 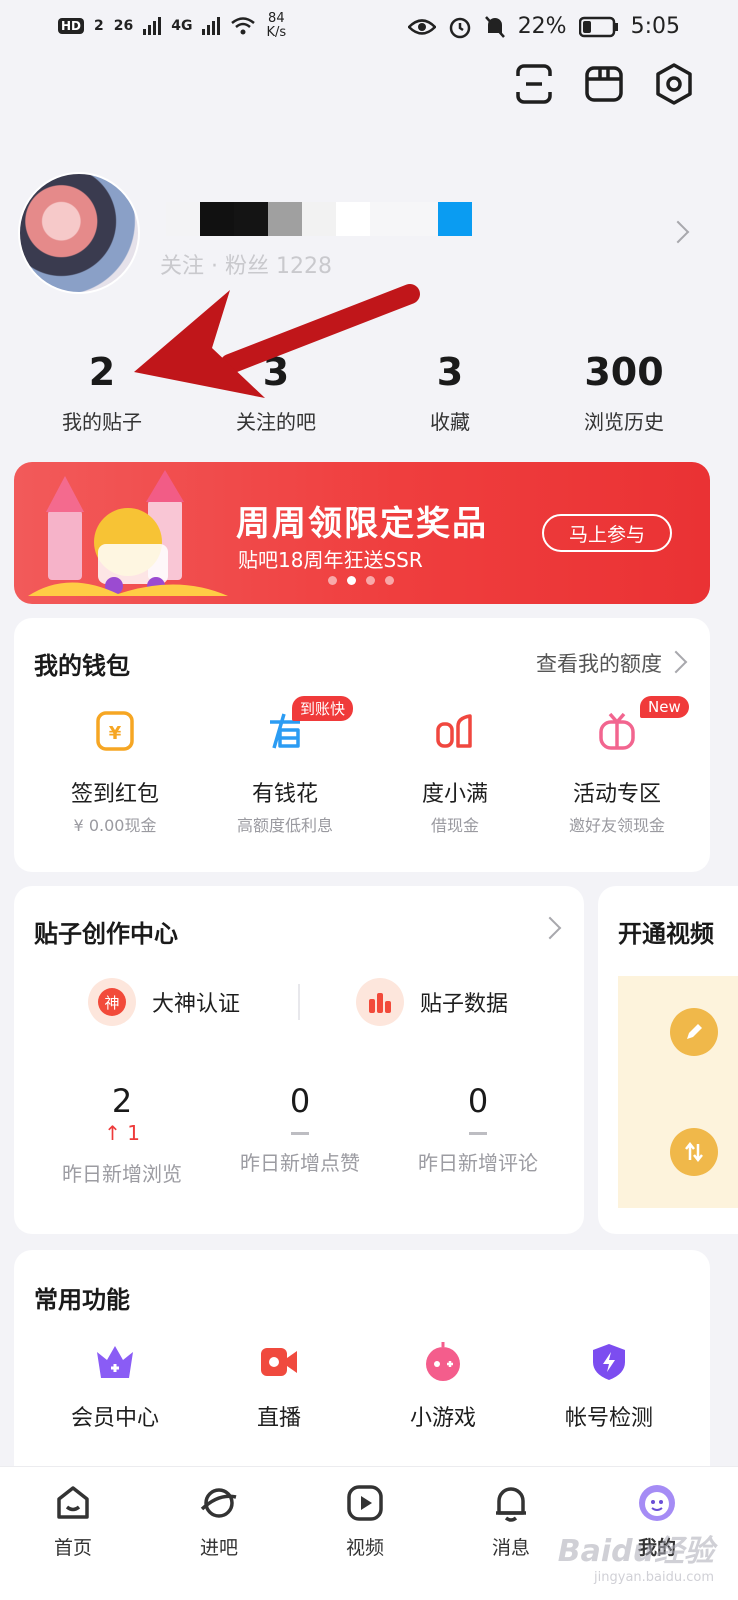 I want to click on settings-icon, so click(x=674, y=84).